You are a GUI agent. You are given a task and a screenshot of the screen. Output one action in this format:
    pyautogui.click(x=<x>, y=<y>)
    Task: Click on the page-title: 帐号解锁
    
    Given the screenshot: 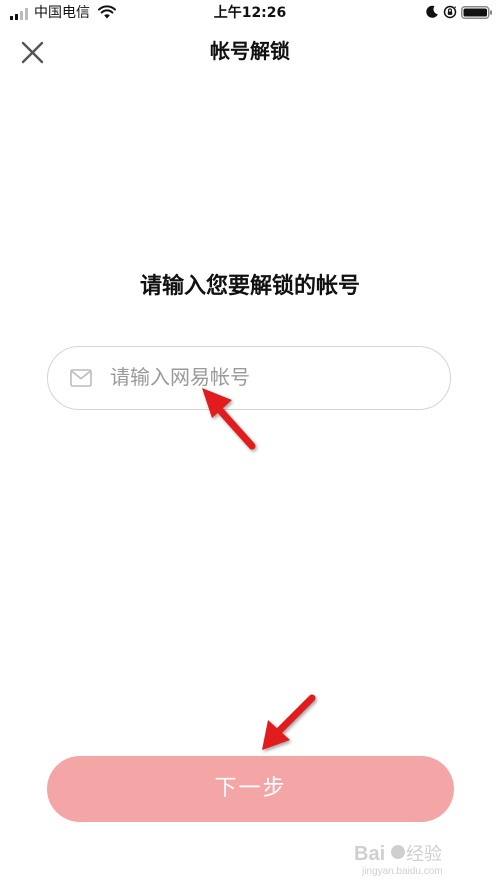 What is the action you would take?
    pyautogui.click(x=250, y=51)
    